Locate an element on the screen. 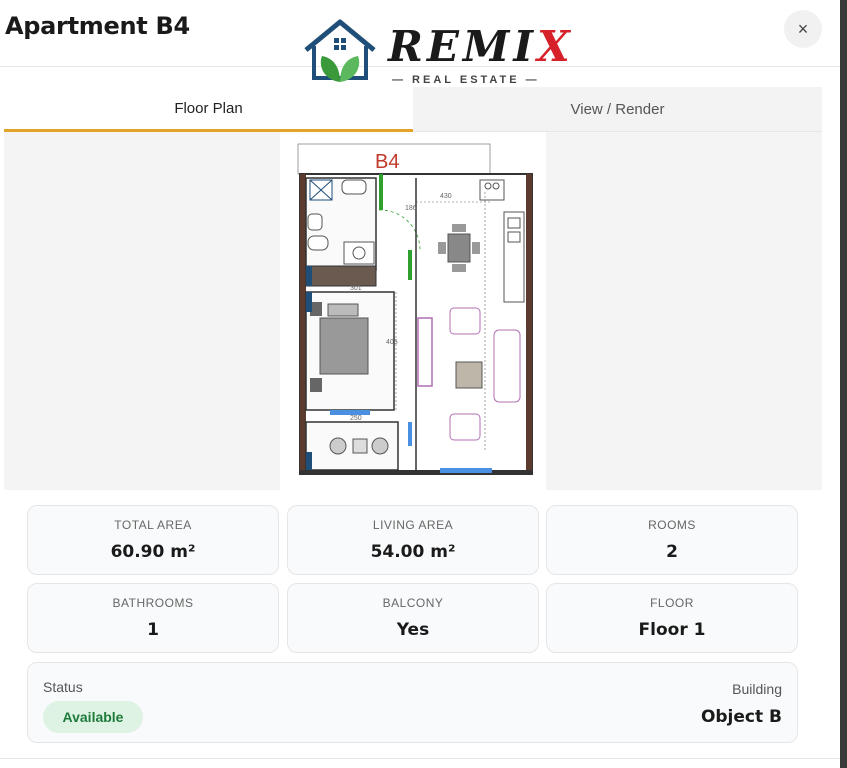 This screenshot has height=768, width=847. page-title: Apartment B4 is located at coordinates (97, 26).